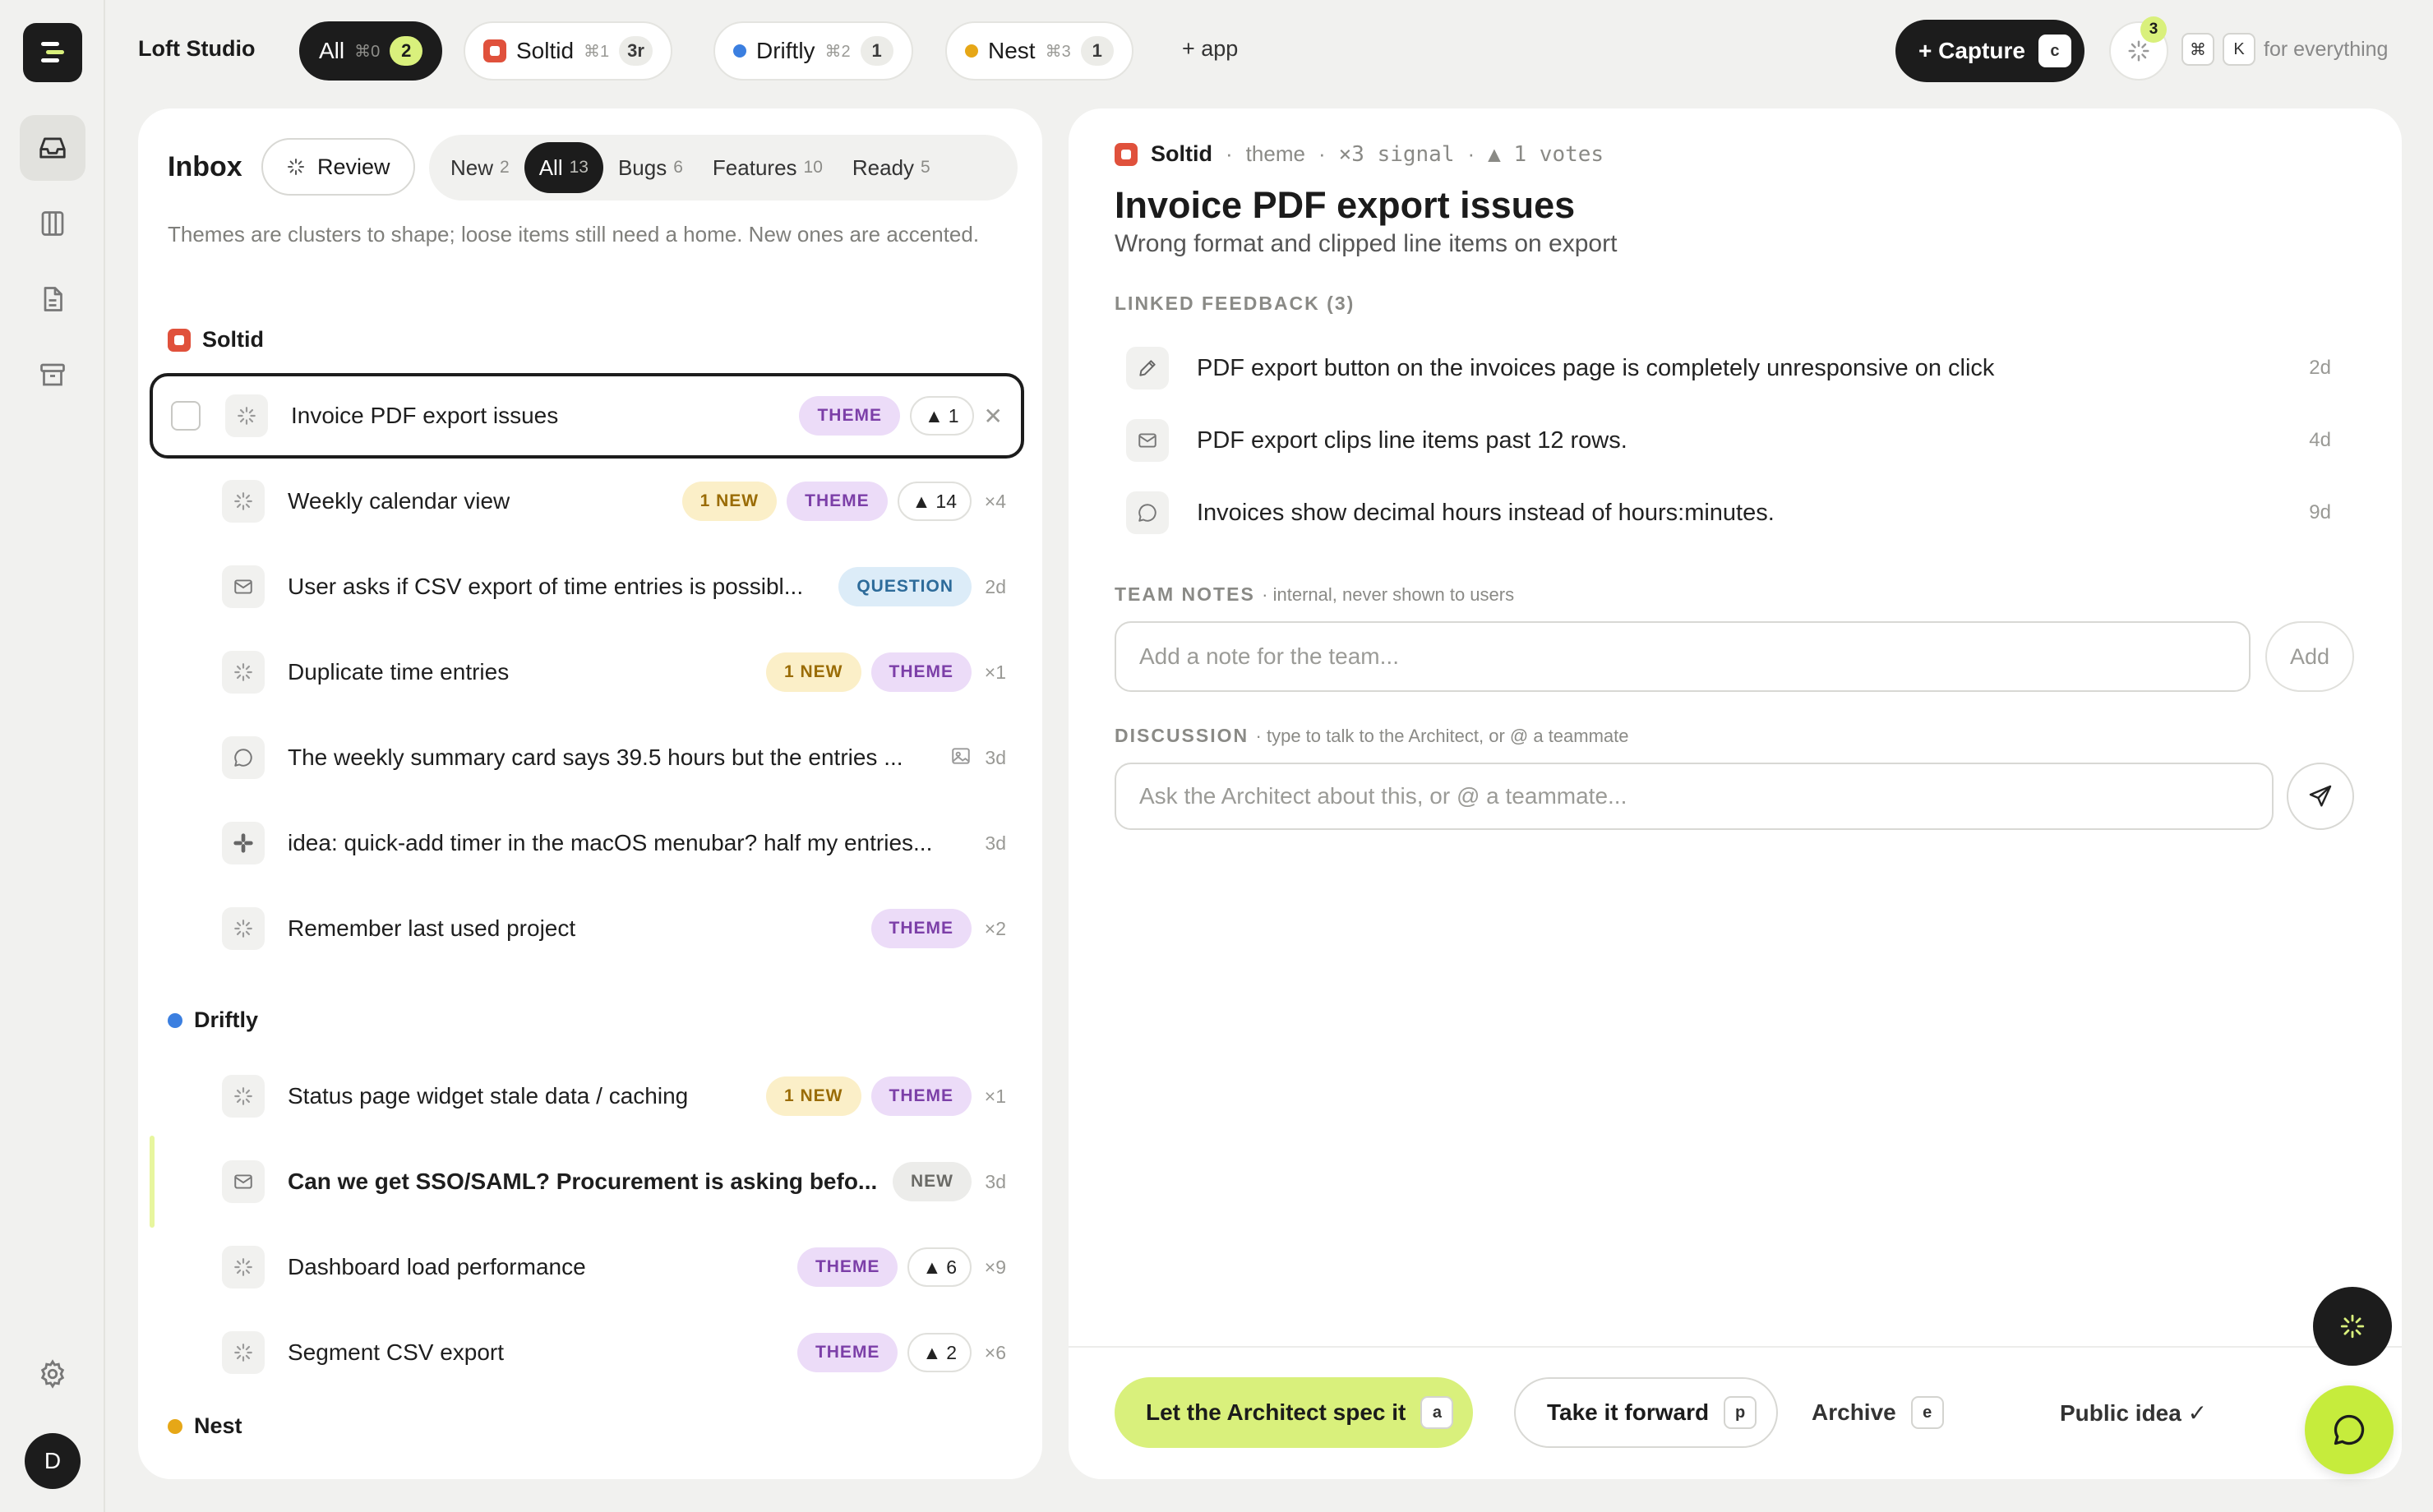  Describe the element at coordinates (2284, 50) in the screenshot. I see `command-palette-hint: ⌘ K for everything` at that location.